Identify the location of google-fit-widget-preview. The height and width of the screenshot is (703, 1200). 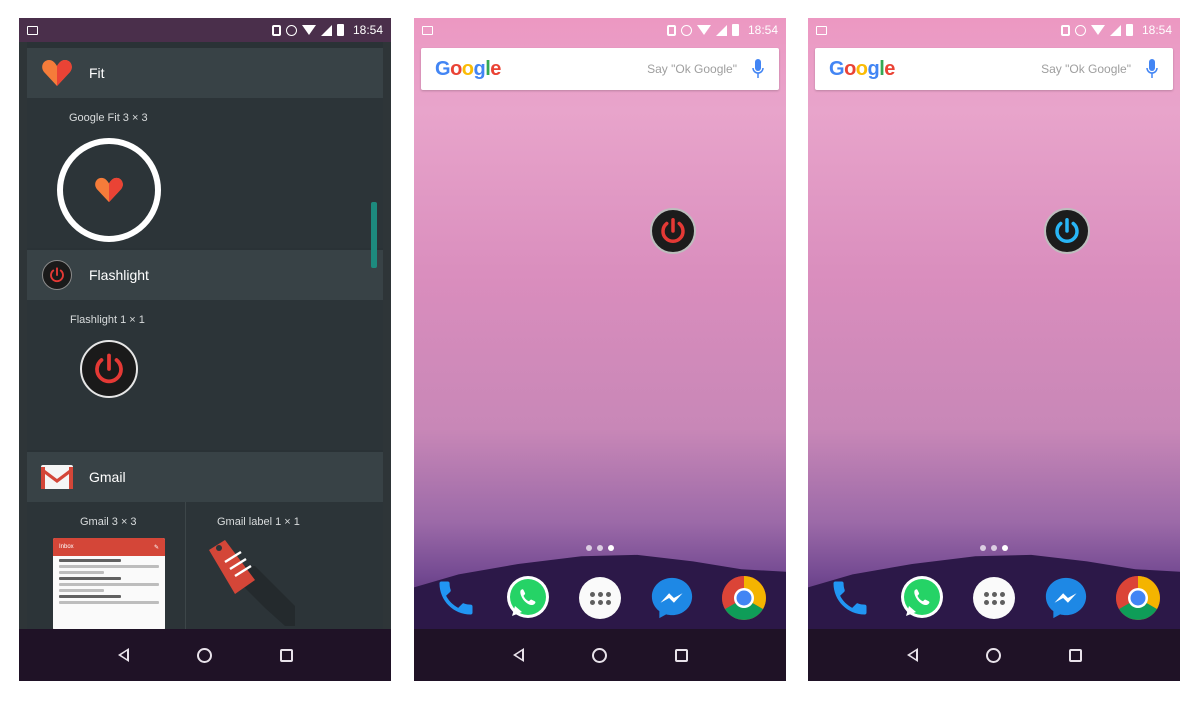
(109, 190).